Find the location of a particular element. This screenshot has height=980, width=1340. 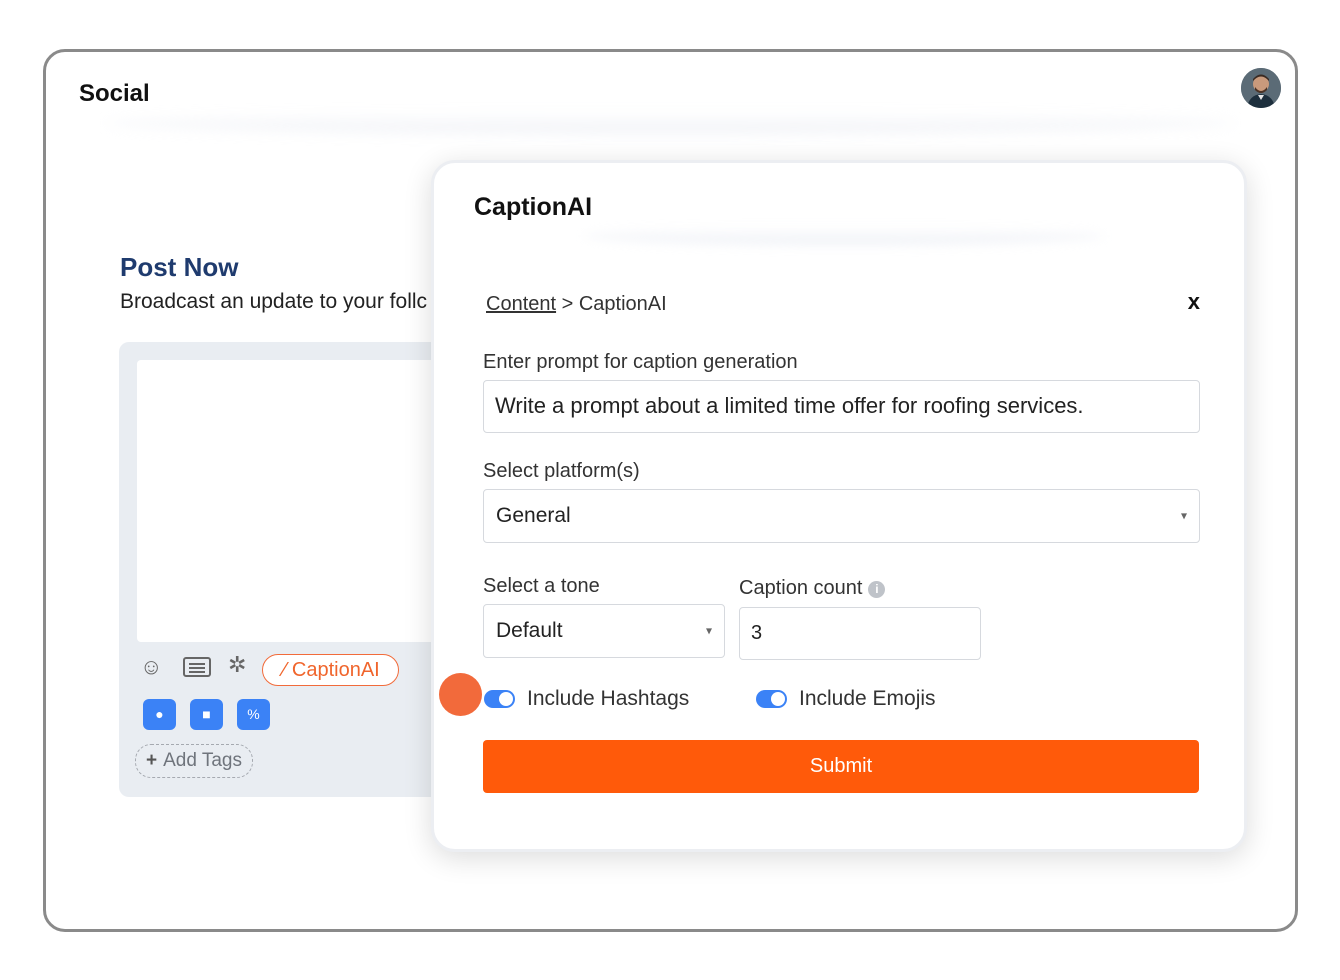

caption-count-label-wrap: Caption count i is located at coordinates (812, 588).